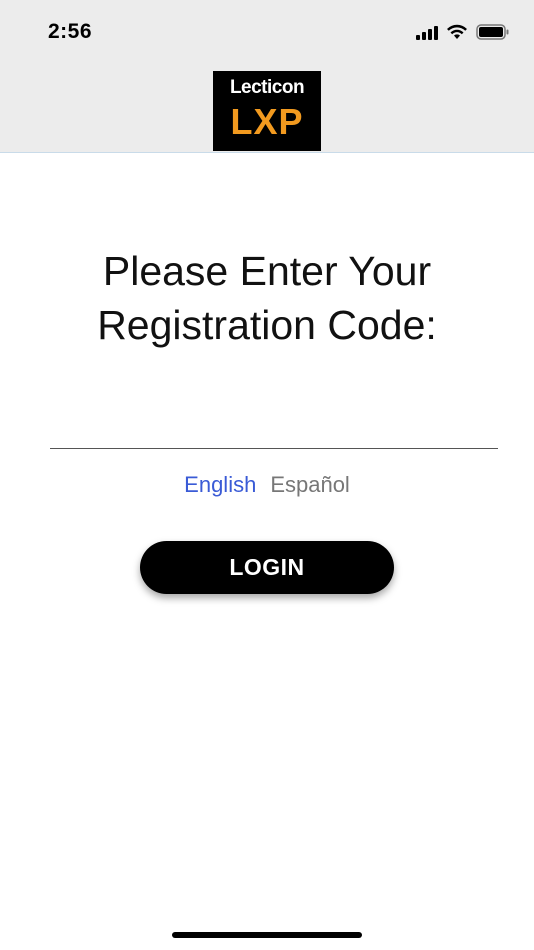 The height and width of the screenshot is (950, 534). I want to click on status-icons, so click(463, 32).